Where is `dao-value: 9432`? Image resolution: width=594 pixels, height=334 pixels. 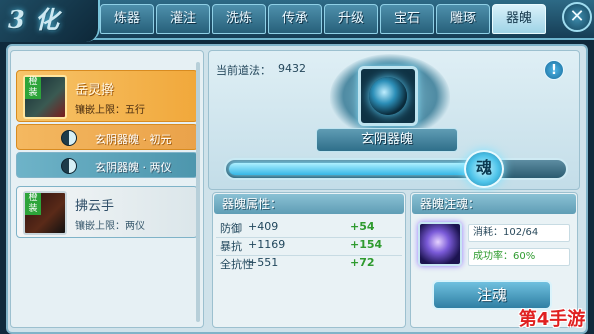 dao-value: 9432 is located at coordinates (292, 68).